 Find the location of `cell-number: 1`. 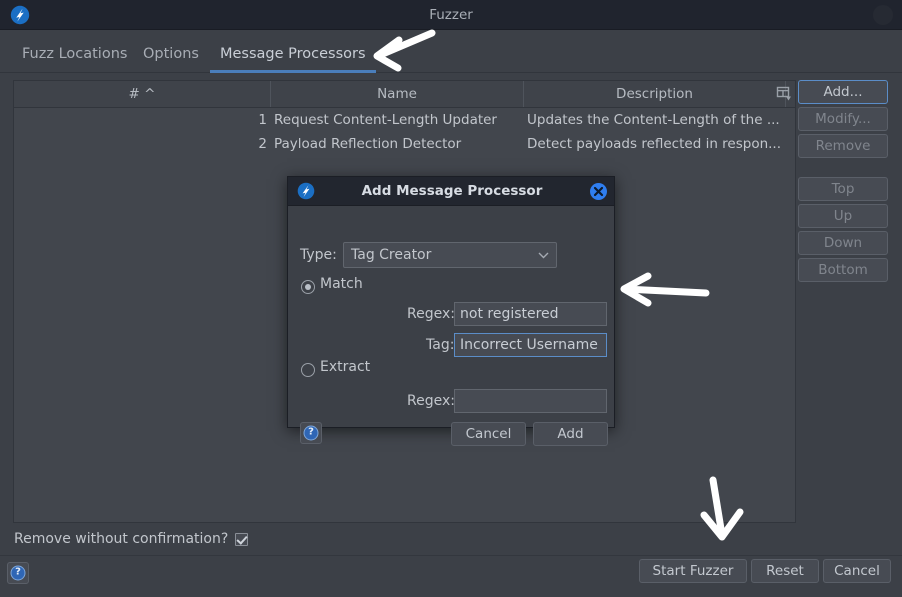

cell-number: 1 is located at coordinates (262, 120).